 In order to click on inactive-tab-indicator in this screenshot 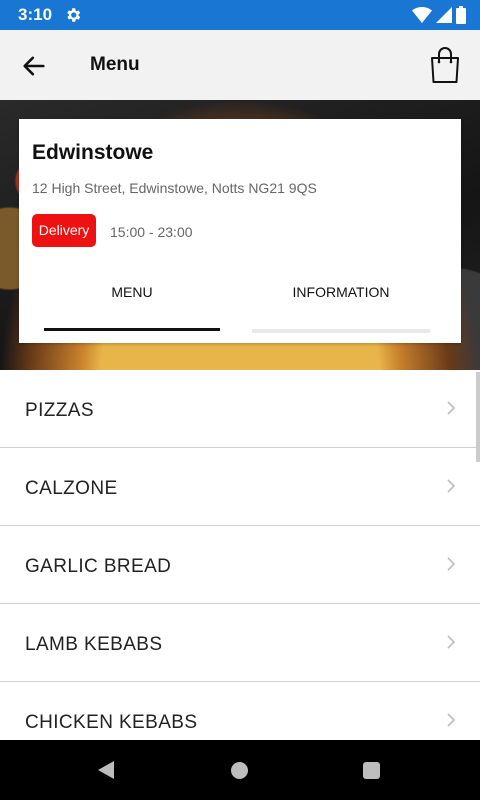, I will do `click(341, 331)`.